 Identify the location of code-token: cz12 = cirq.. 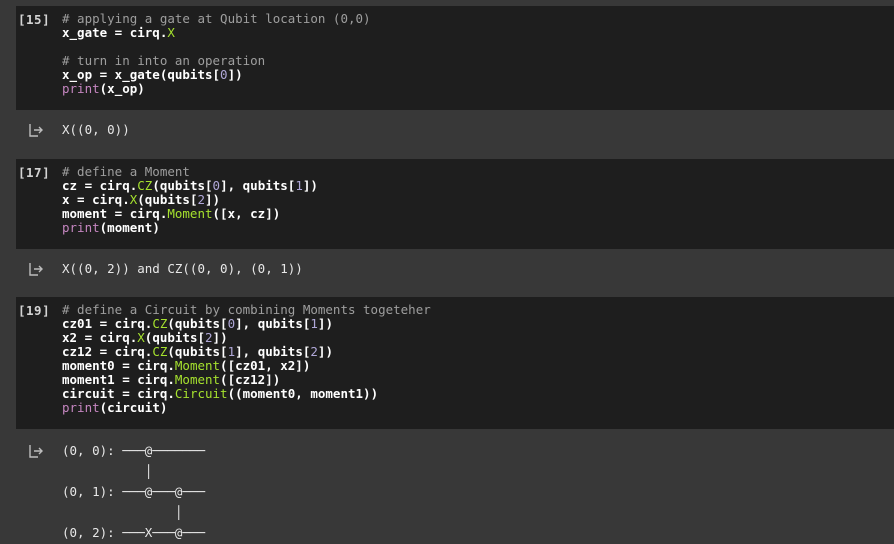
(107, 351).